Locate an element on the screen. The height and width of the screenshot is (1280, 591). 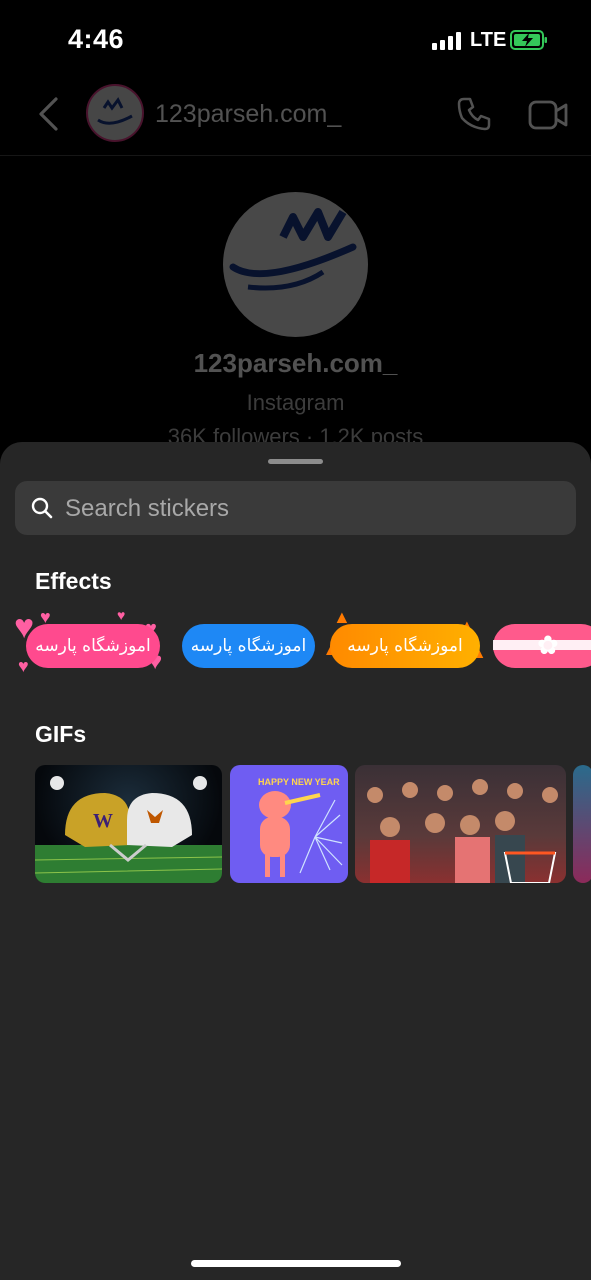
search-bar is located at coordinates (295, 509).